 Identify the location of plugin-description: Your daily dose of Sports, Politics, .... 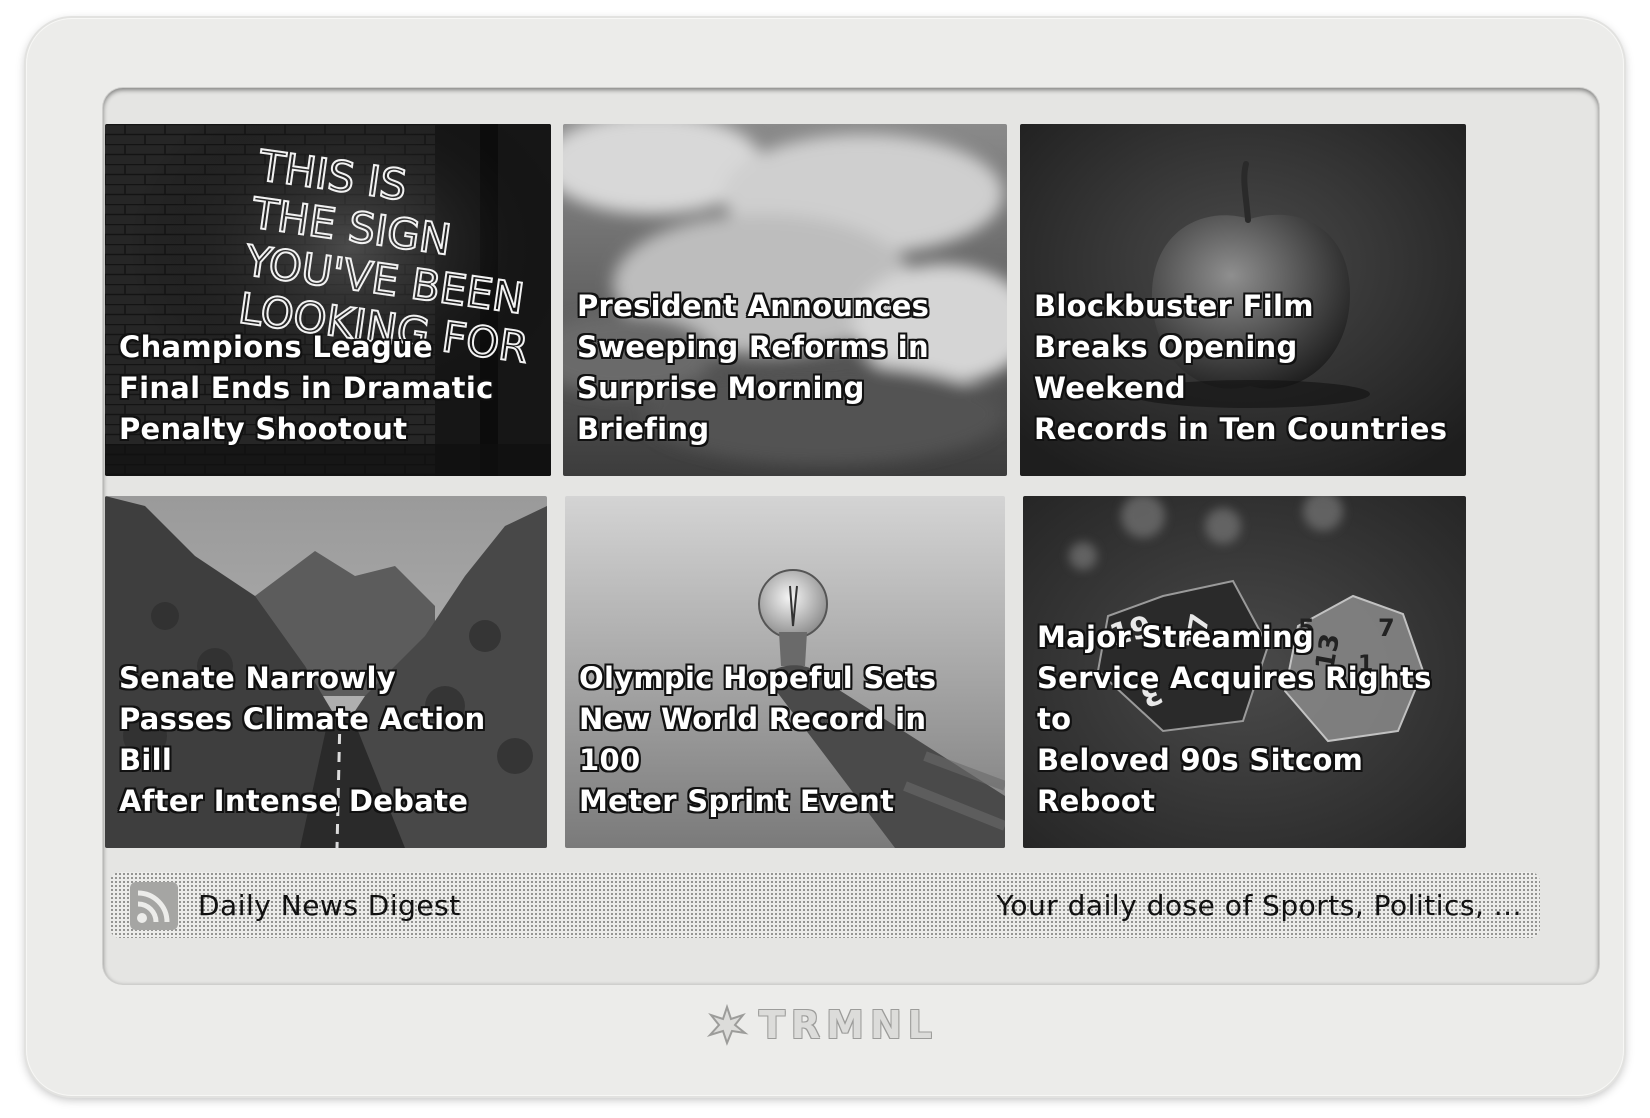
(1259, 905).